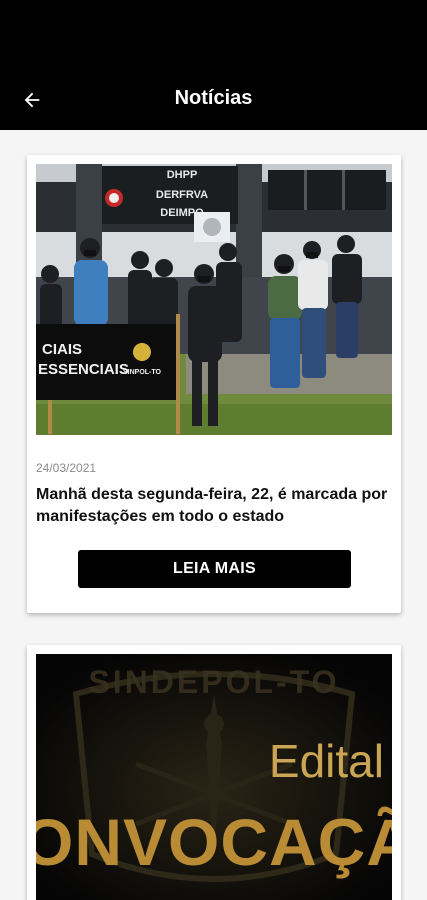 The image size is (427, 900). Describe the element at coordinates (326, 761) in the screenshot. I see `banner-title-text: Edital` at that location.